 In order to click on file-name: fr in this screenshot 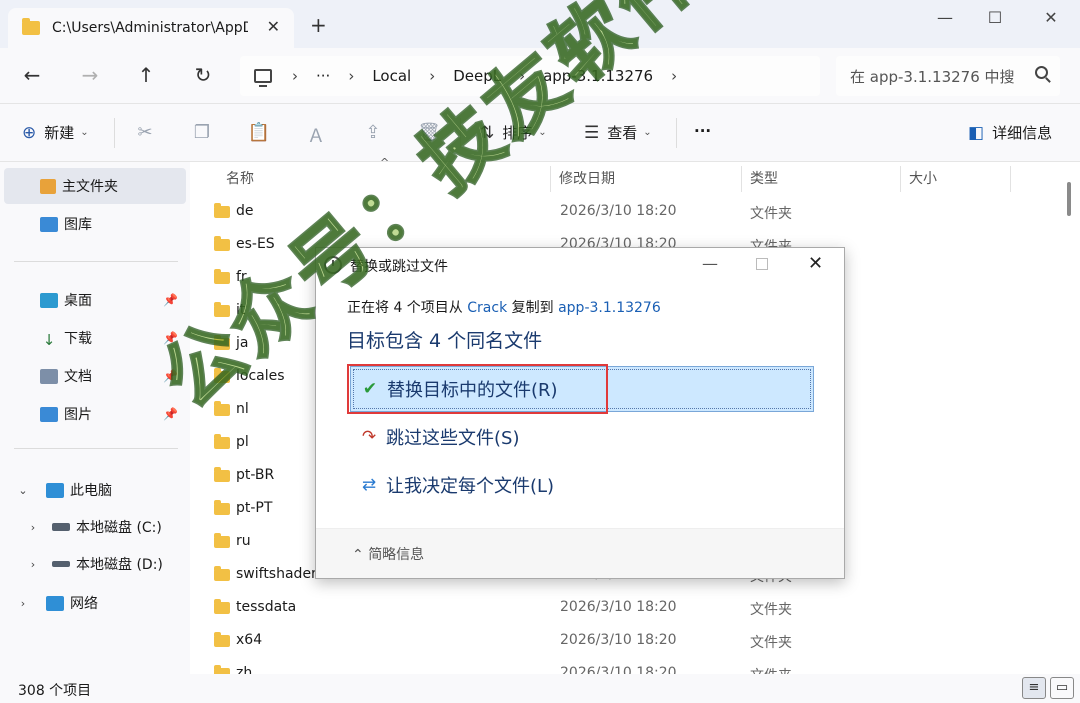, I will do `click(241, 277)`.